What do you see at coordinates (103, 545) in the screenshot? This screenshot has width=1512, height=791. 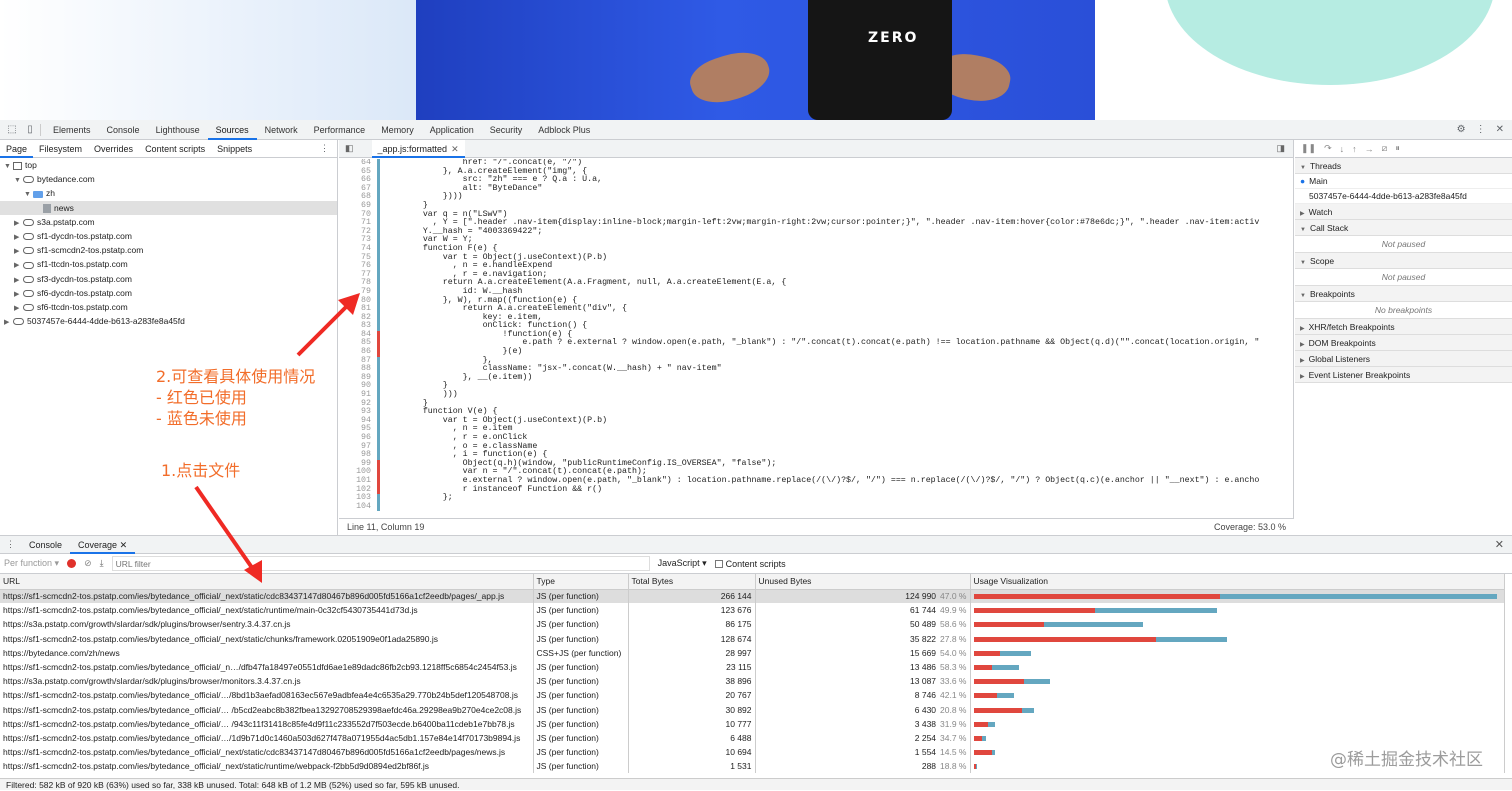 I see `drawer-tab-coverage: Coverage ✕` at bounding box center [103, 545].